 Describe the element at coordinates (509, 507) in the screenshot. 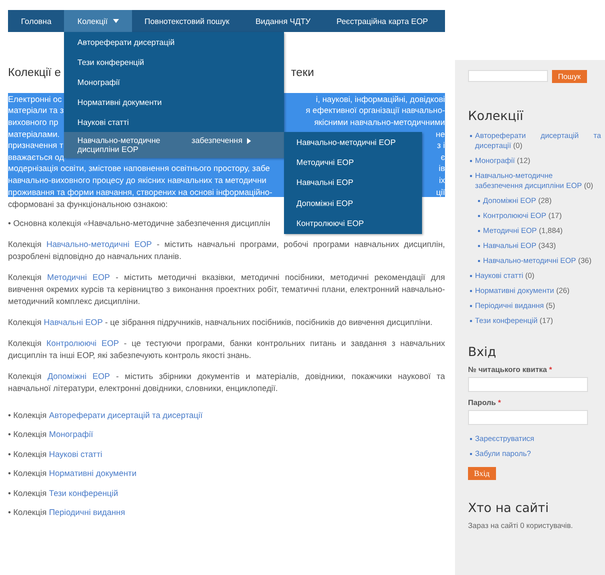

I see `section-heading: Хто на сайті` at that location.